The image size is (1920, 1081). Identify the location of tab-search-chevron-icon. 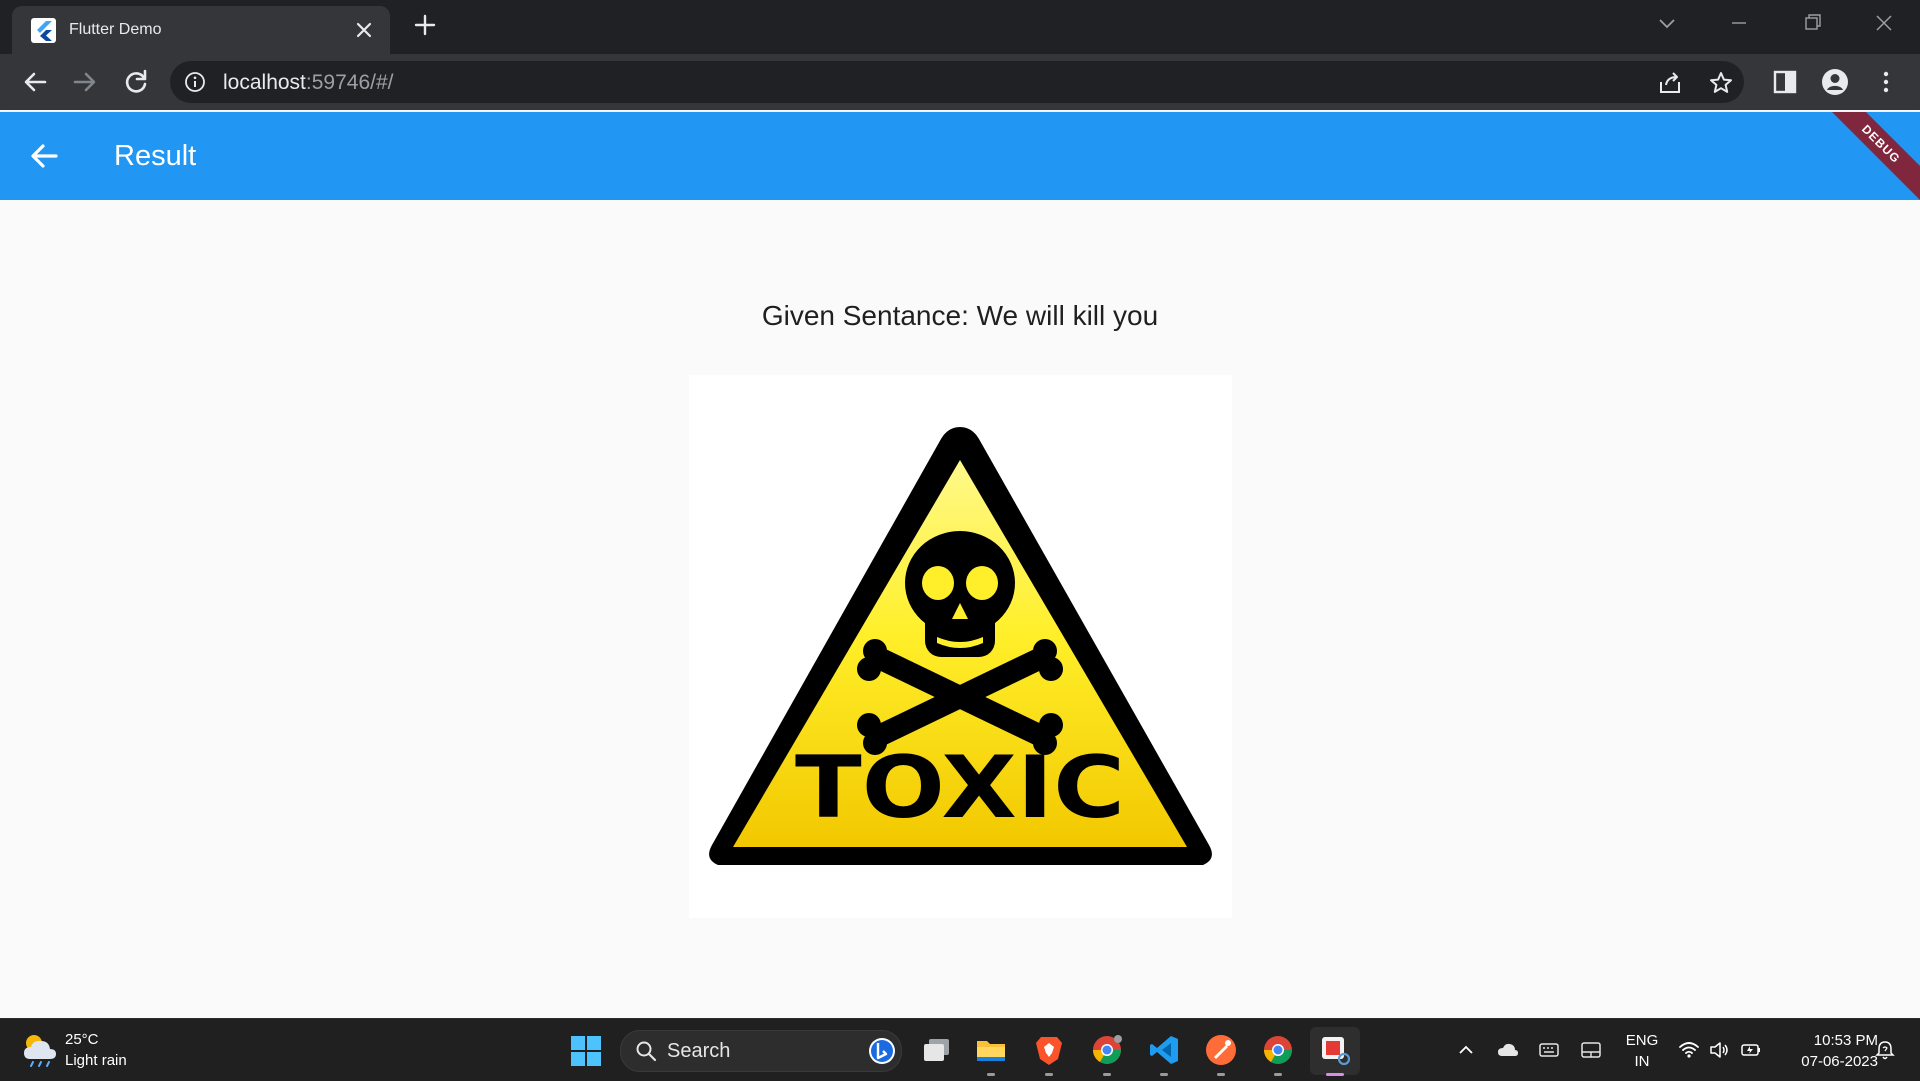
(1667, 23).